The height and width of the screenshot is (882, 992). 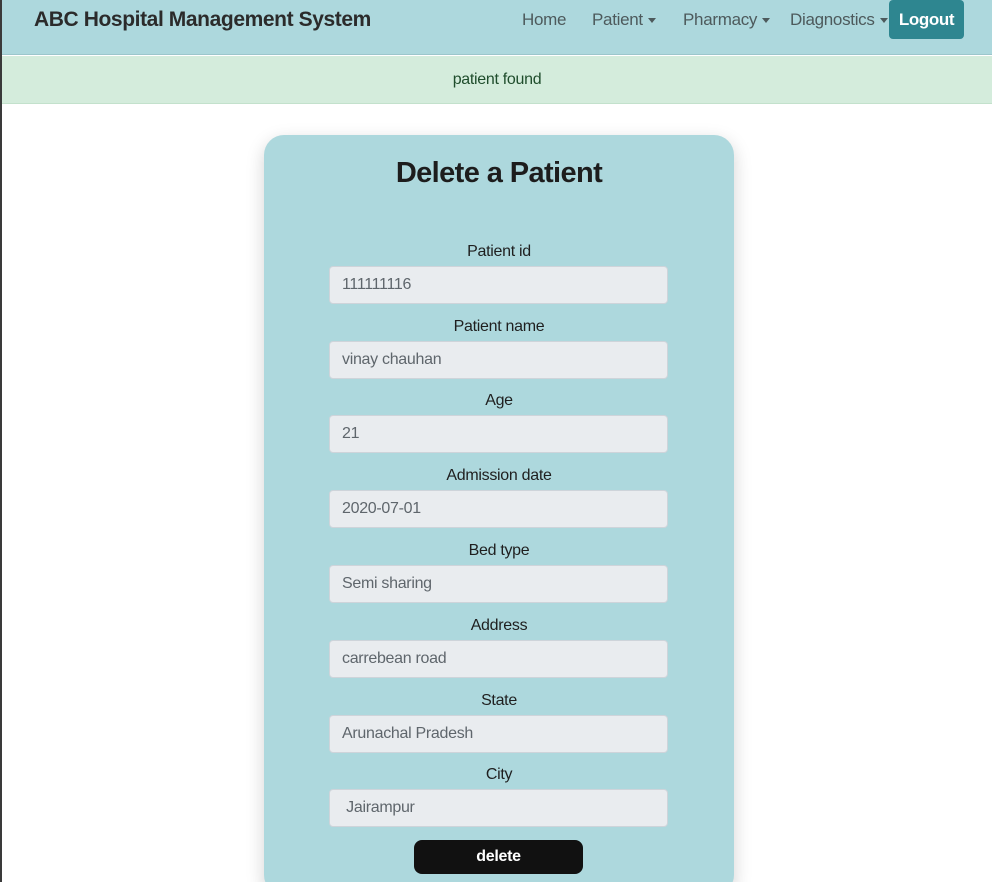 I want to click on state-field, so click(x=498, y=734).